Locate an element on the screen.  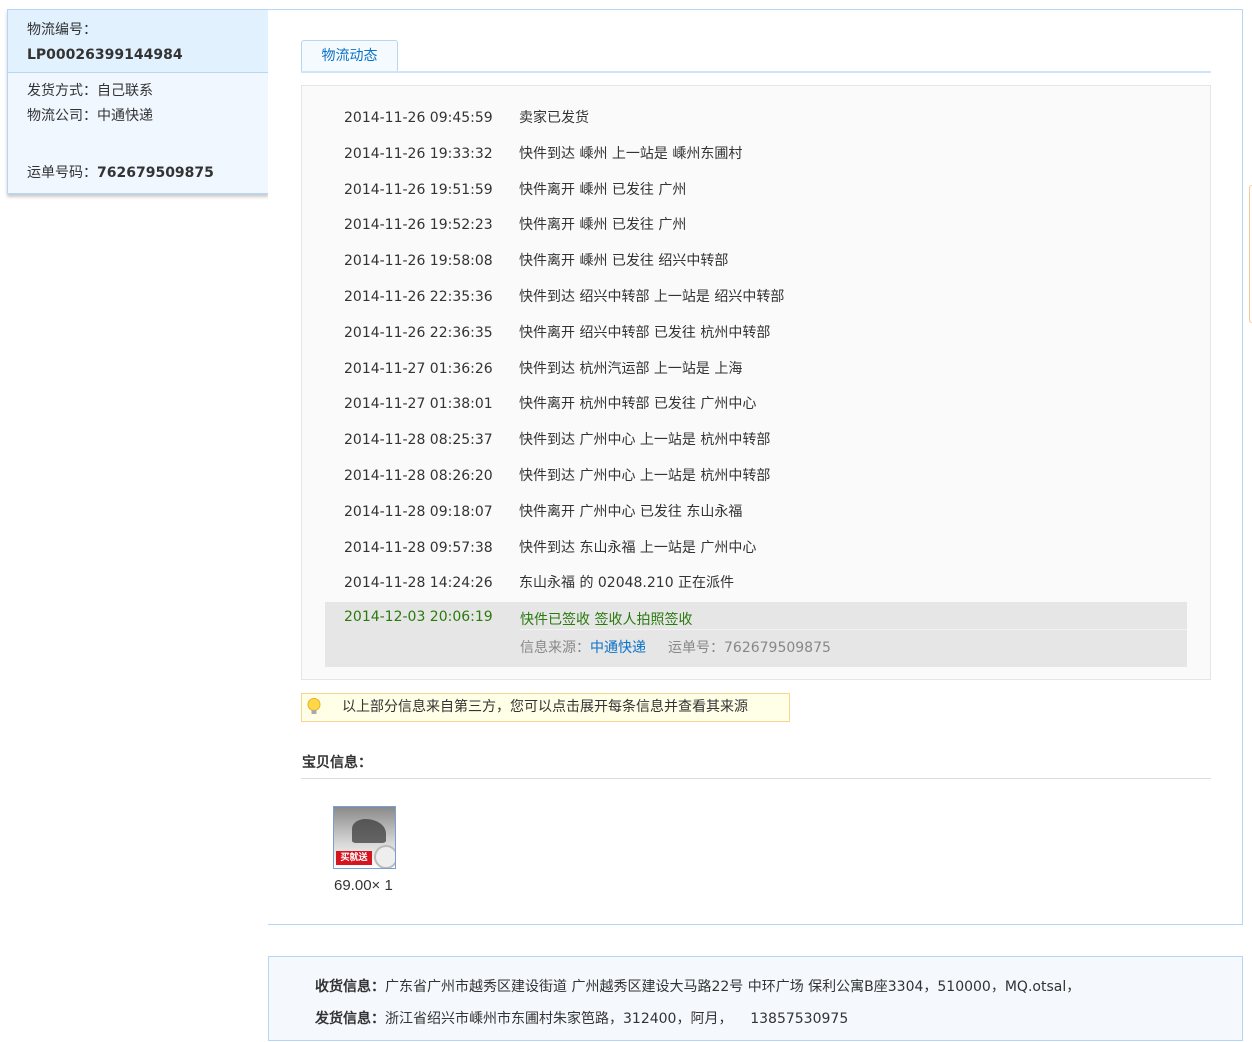
event-text: 快件离开 嵊州 已发往 绍兴中转部 is located at coordinates (624, 261).